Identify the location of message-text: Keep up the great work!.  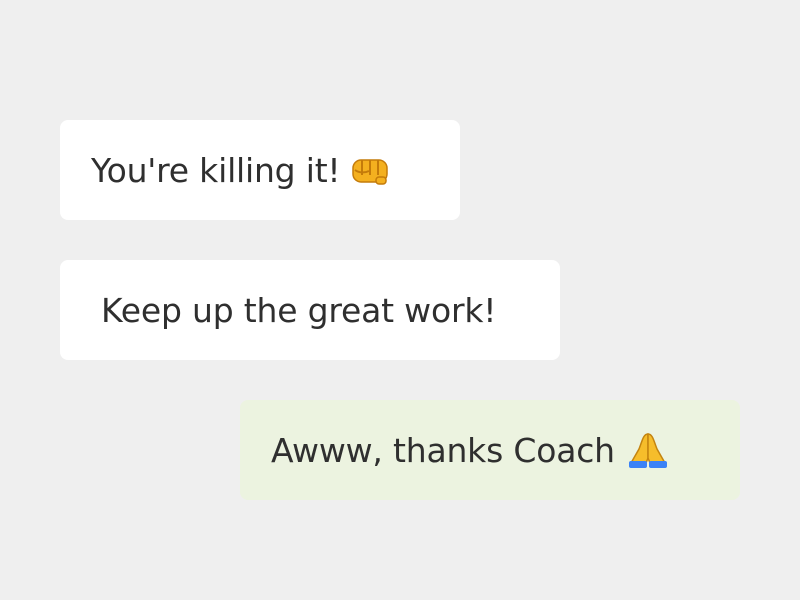
(299, 310).